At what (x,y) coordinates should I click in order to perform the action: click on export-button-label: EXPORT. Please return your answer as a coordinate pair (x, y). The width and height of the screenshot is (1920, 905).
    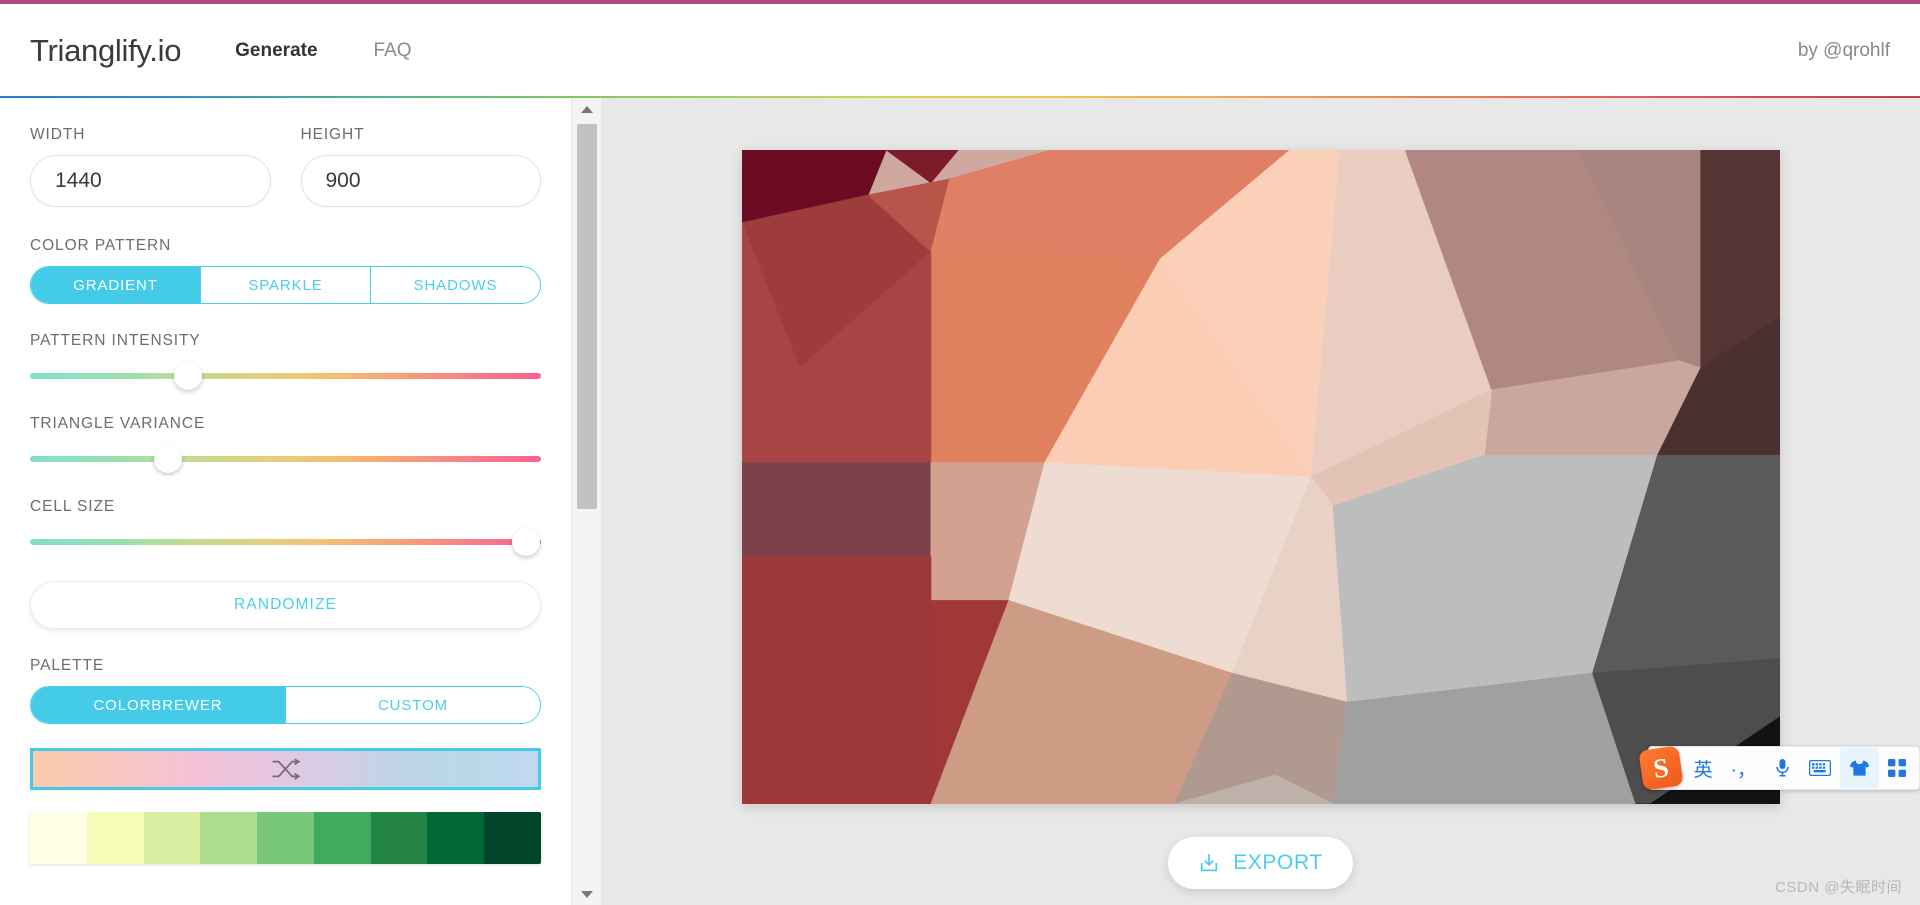
    Looking at the image, I should click on (1278, 862).